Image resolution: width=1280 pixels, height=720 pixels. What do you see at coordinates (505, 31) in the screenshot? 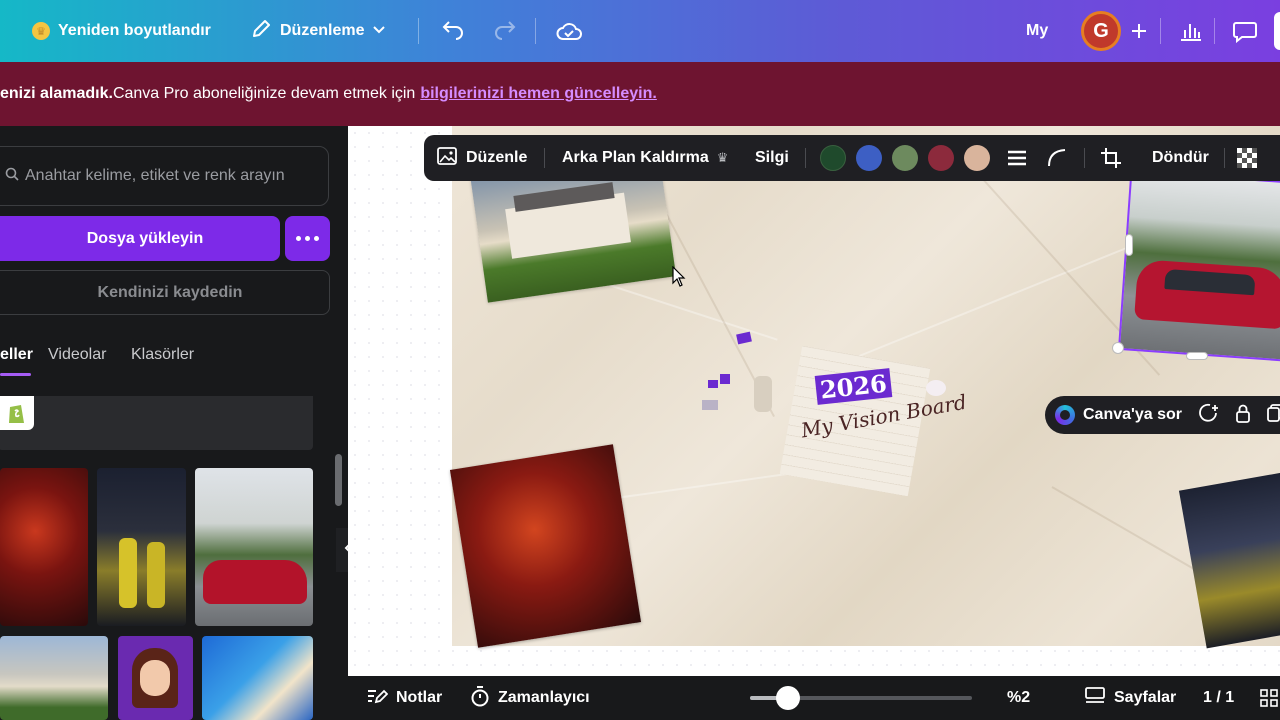
I see `redo-icon` at bounding box center [505, 31].